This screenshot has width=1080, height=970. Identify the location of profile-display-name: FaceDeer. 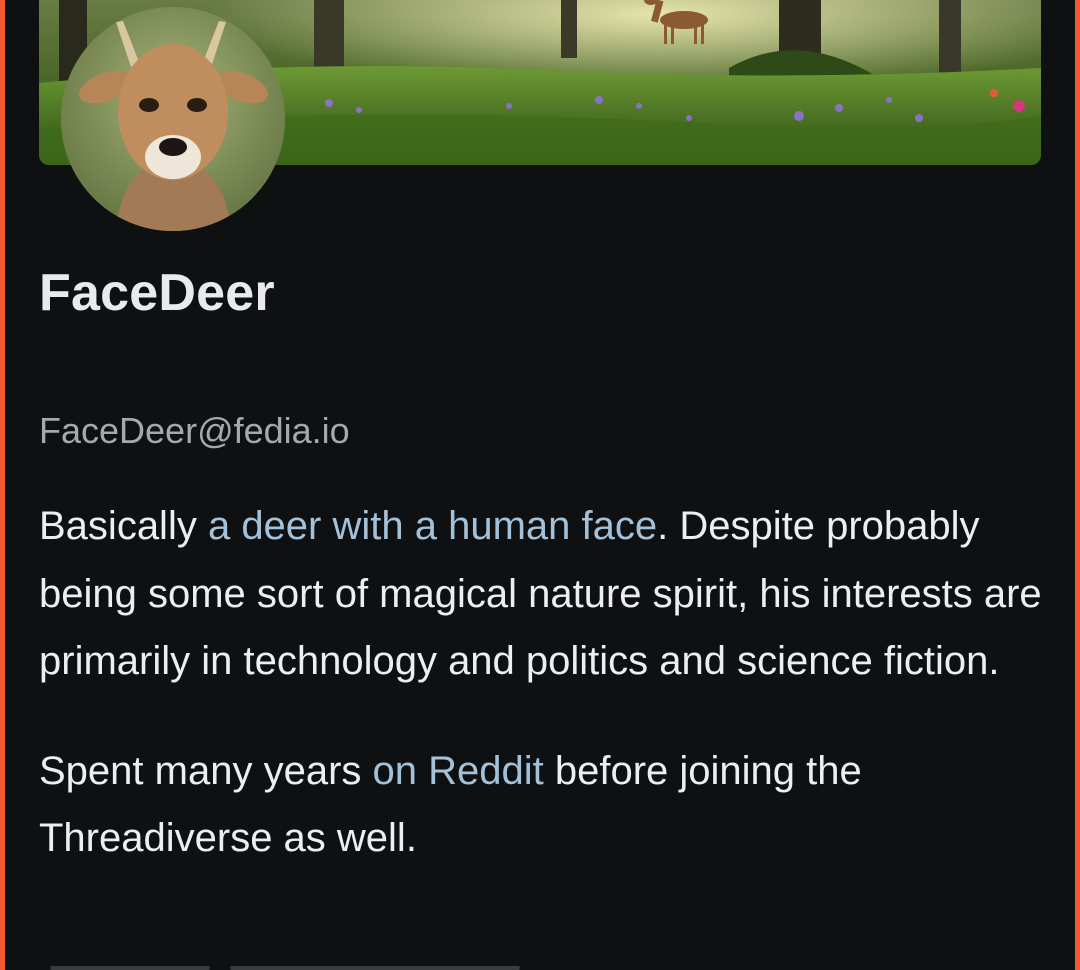
(157, 293).